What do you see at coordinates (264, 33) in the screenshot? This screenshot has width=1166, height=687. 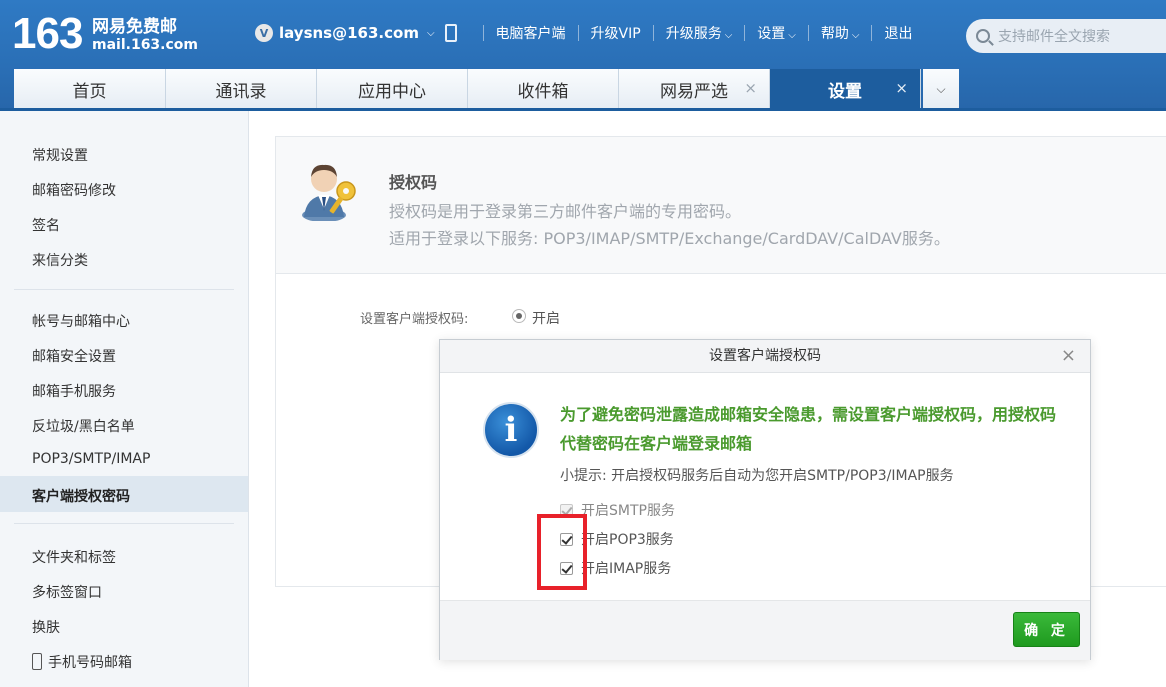 I see `vip-badge-icon: V` at bounding box center [264, 33].